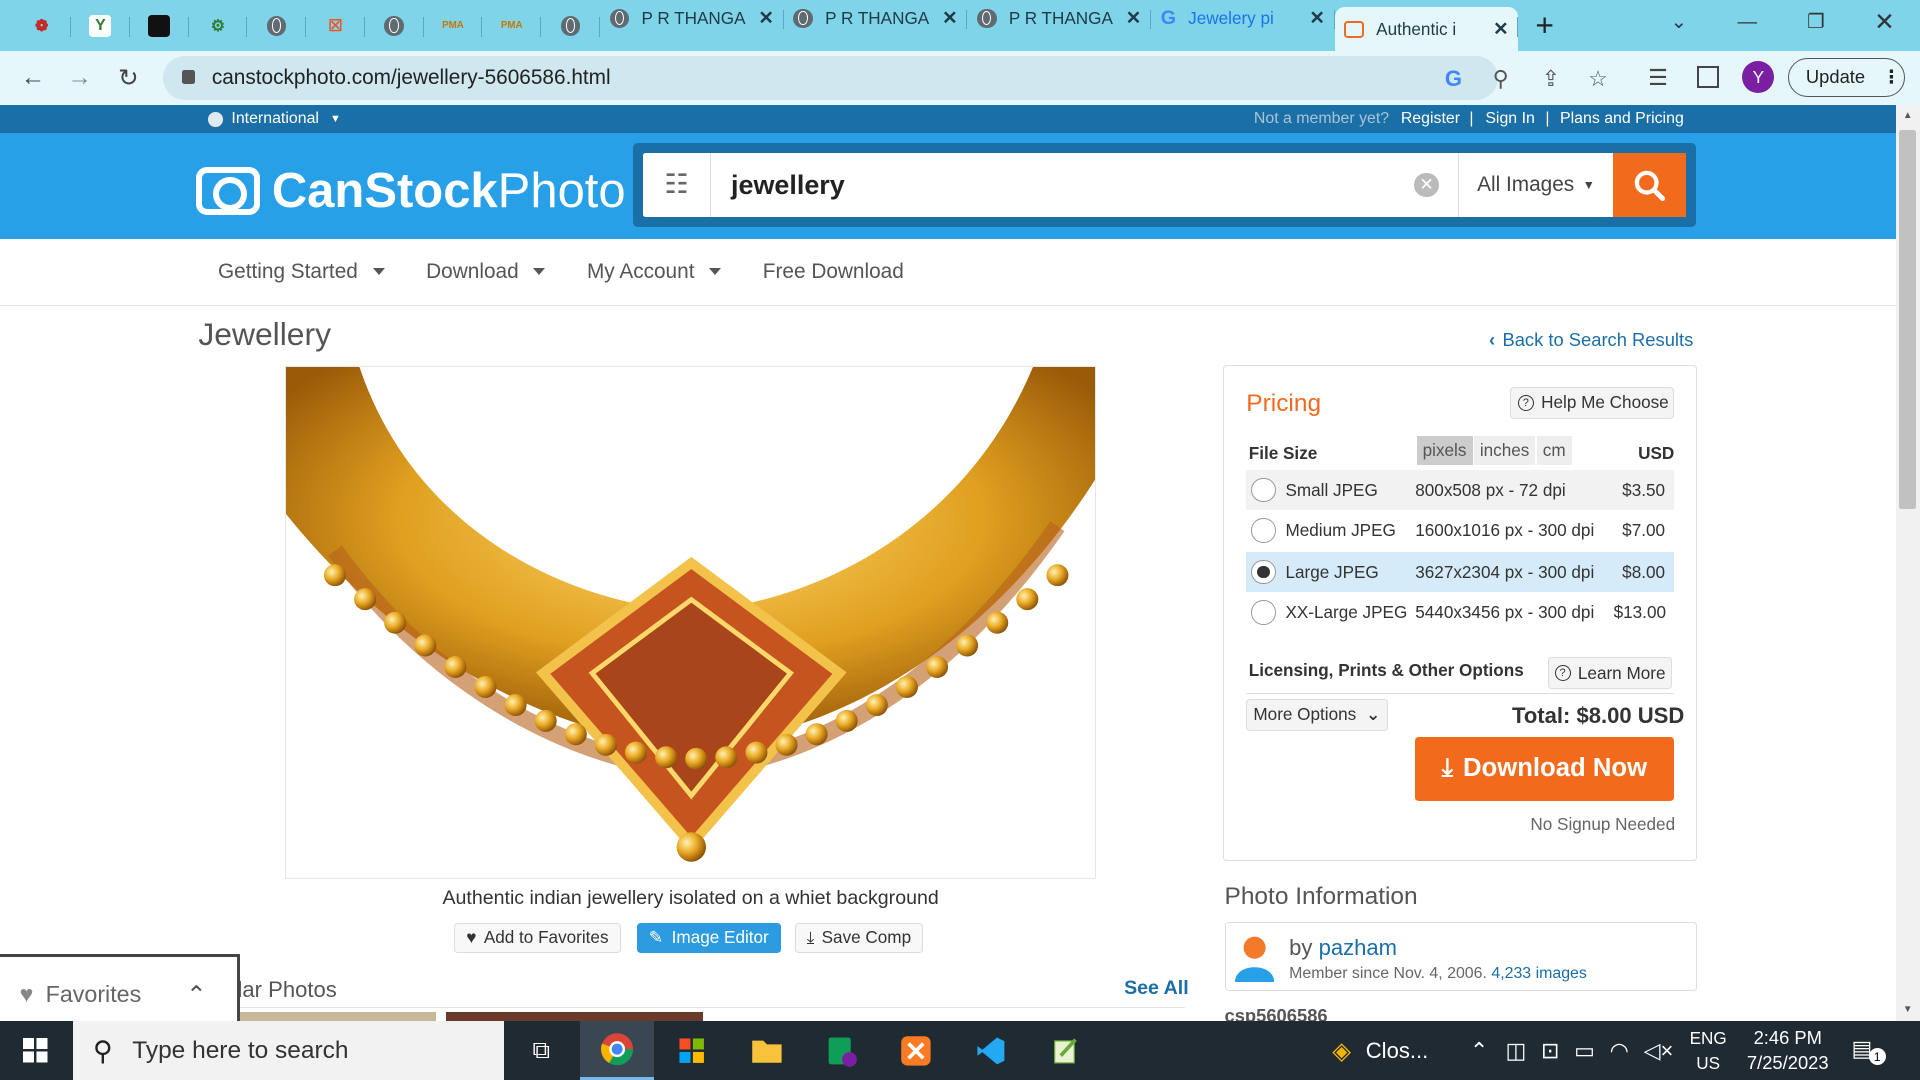 The image size is (1920, 1080). I want to click on add-to-favorites-button: ♥ Add to Favorites, so click(537, 938).